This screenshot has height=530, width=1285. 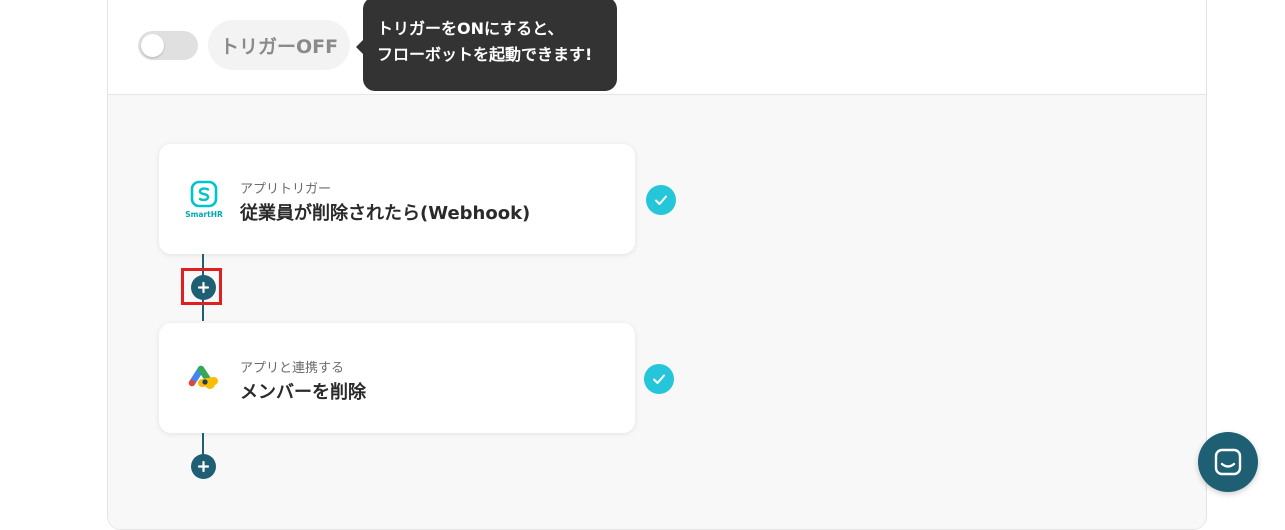 What do you see at coordinates (397, 199) in the screenshot?
I see `step-card-trigger: SmartHR アプリトリガー 従業員が削除されたら(Webhook)` at bounding box center [397, 199].